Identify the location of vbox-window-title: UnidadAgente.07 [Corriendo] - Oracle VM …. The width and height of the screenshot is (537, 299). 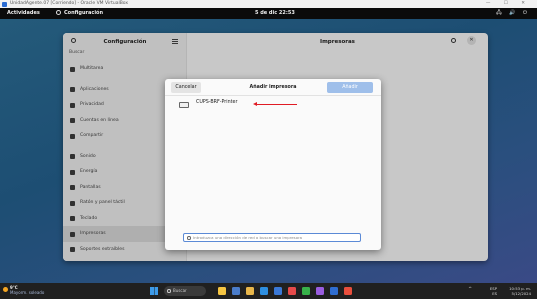
(69, 3).